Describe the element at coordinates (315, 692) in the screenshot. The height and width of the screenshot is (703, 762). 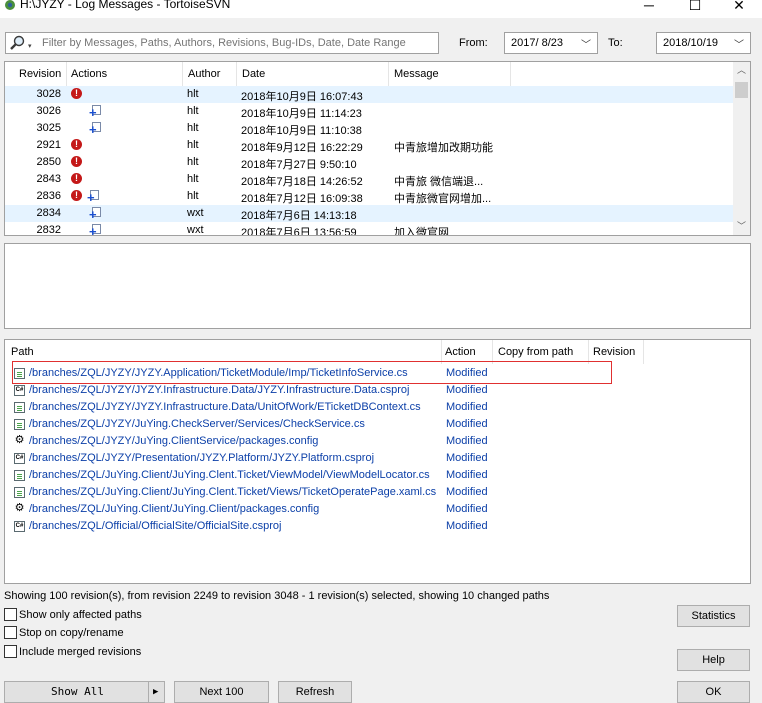
I see `refresh-button: Refresh` at that location.